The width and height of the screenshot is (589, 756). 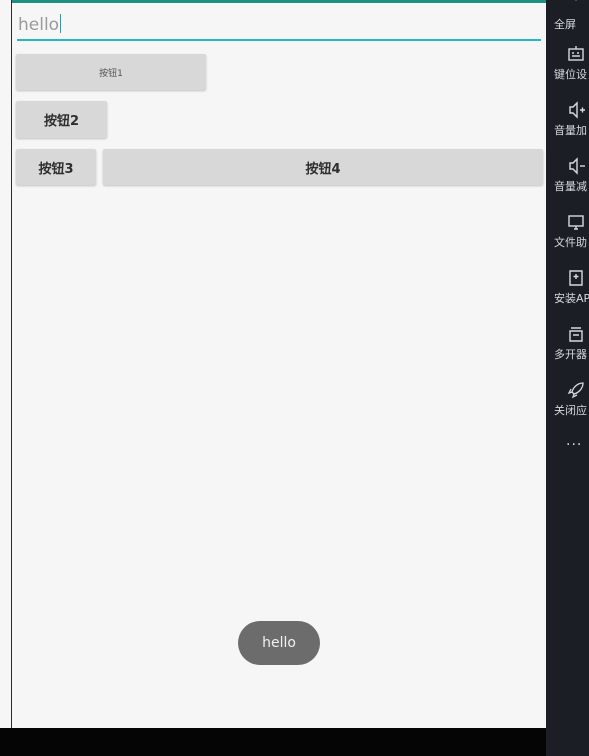 What do you see at coordinates (567, 110) in the screenshot?
I see `volume-up-icon` at bounding box center [567, 110].